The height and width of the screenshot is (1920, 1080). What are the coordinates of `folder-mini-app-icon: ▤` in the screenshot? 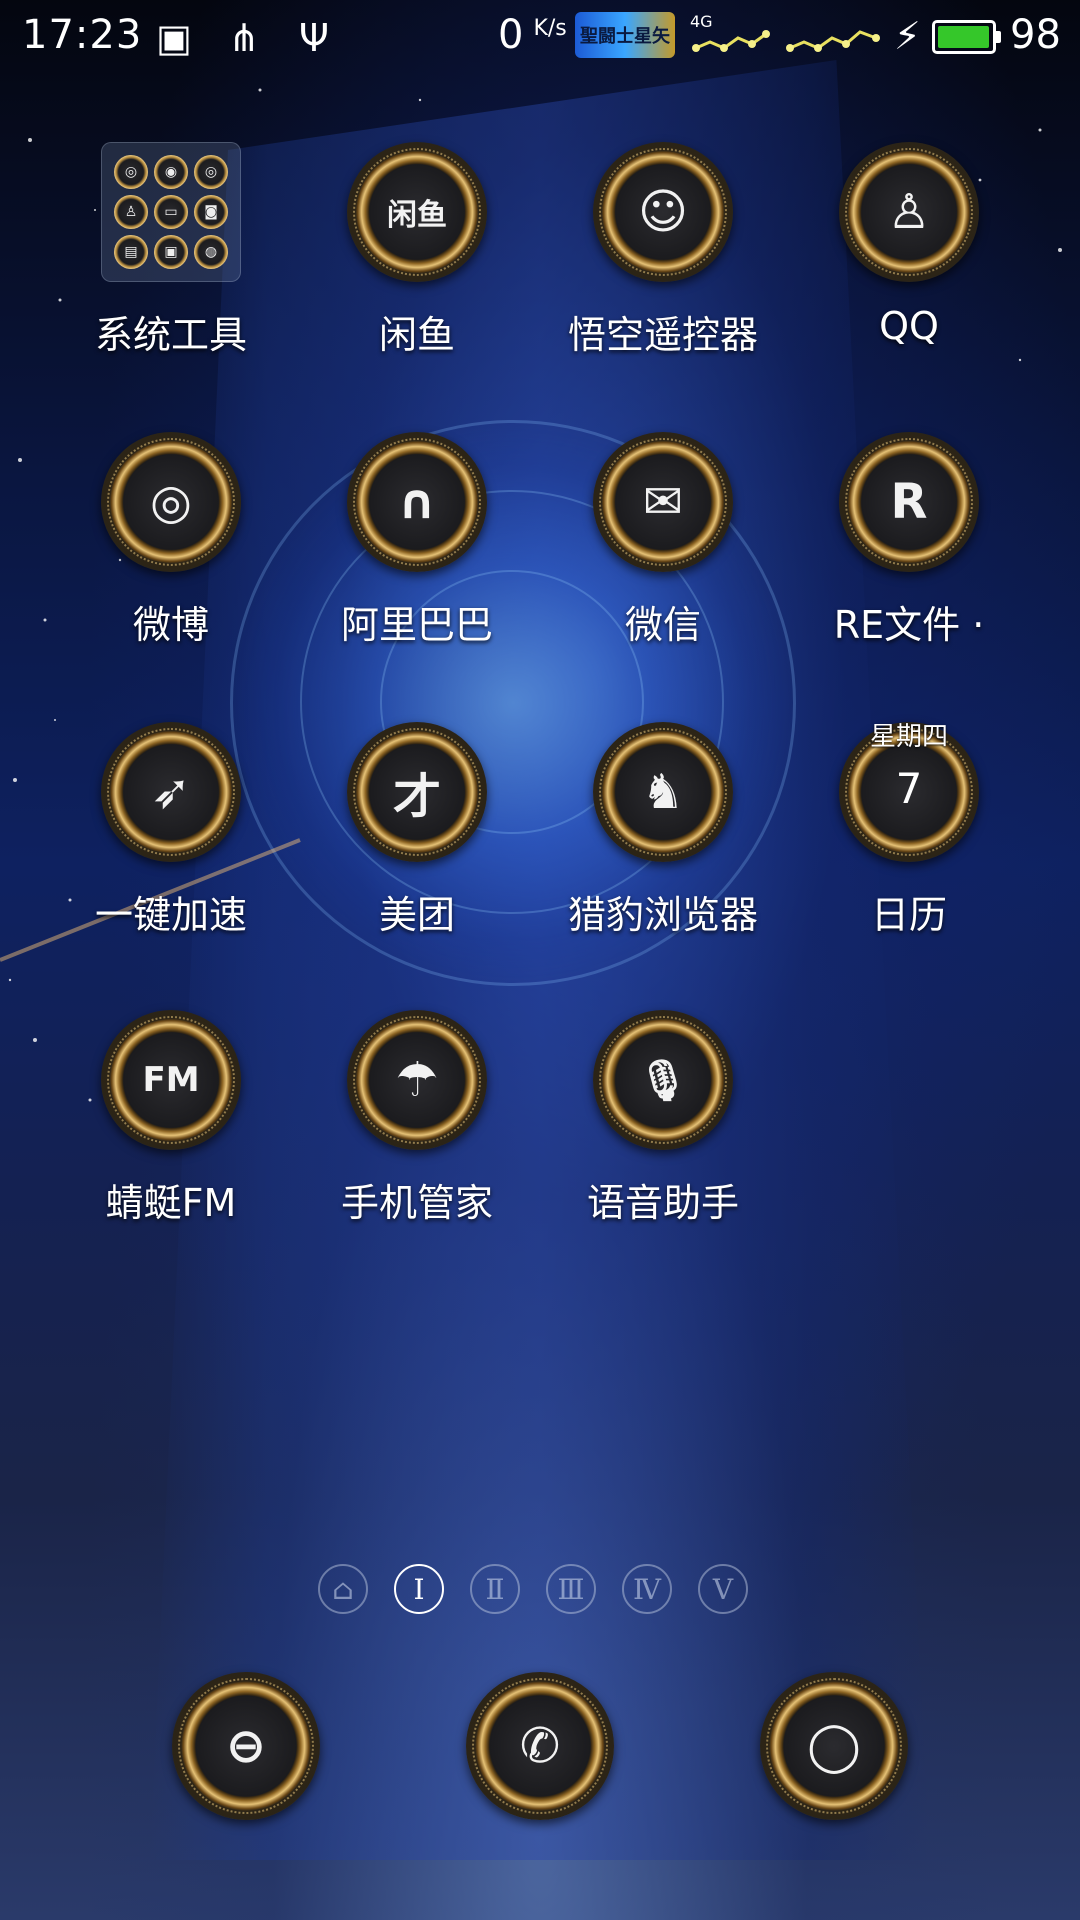 It's located at (131, 252).